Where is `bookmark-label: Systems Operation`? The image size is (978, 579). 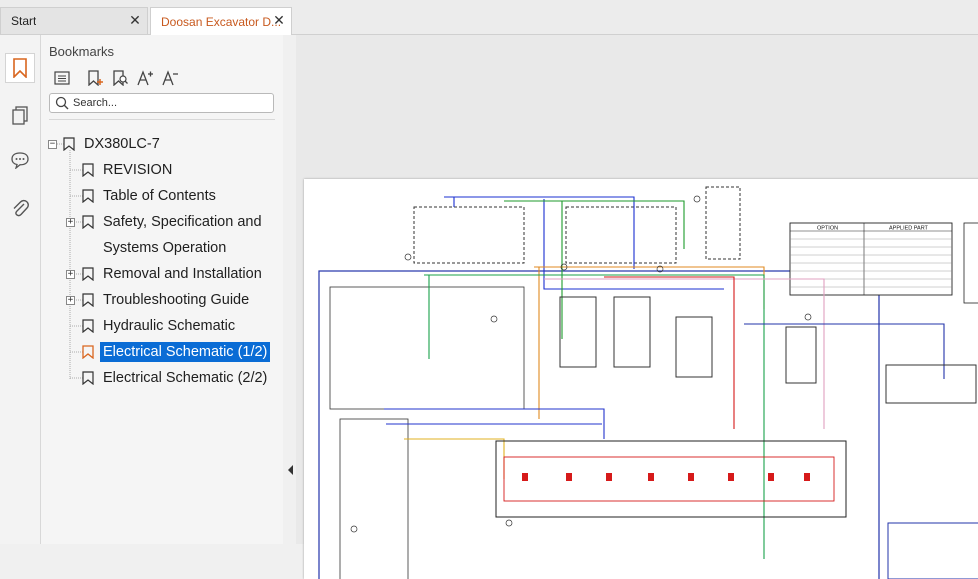 bookmark-label: Systems Operation is located at coordinates (165, 248).